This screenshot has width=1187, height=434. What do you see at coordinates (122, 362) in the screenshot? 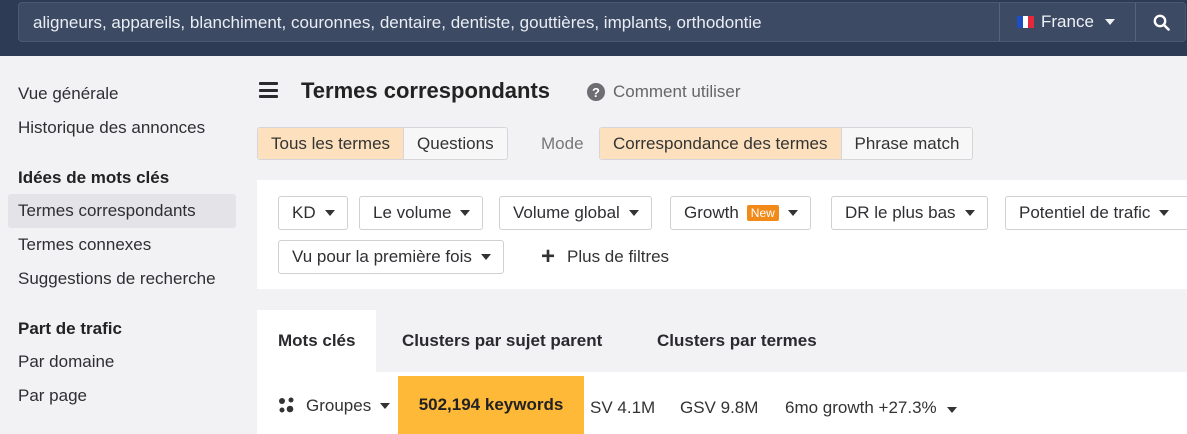
I see `sidebar-item-by-domain: Par domaine` at bounding box center [122, 362].